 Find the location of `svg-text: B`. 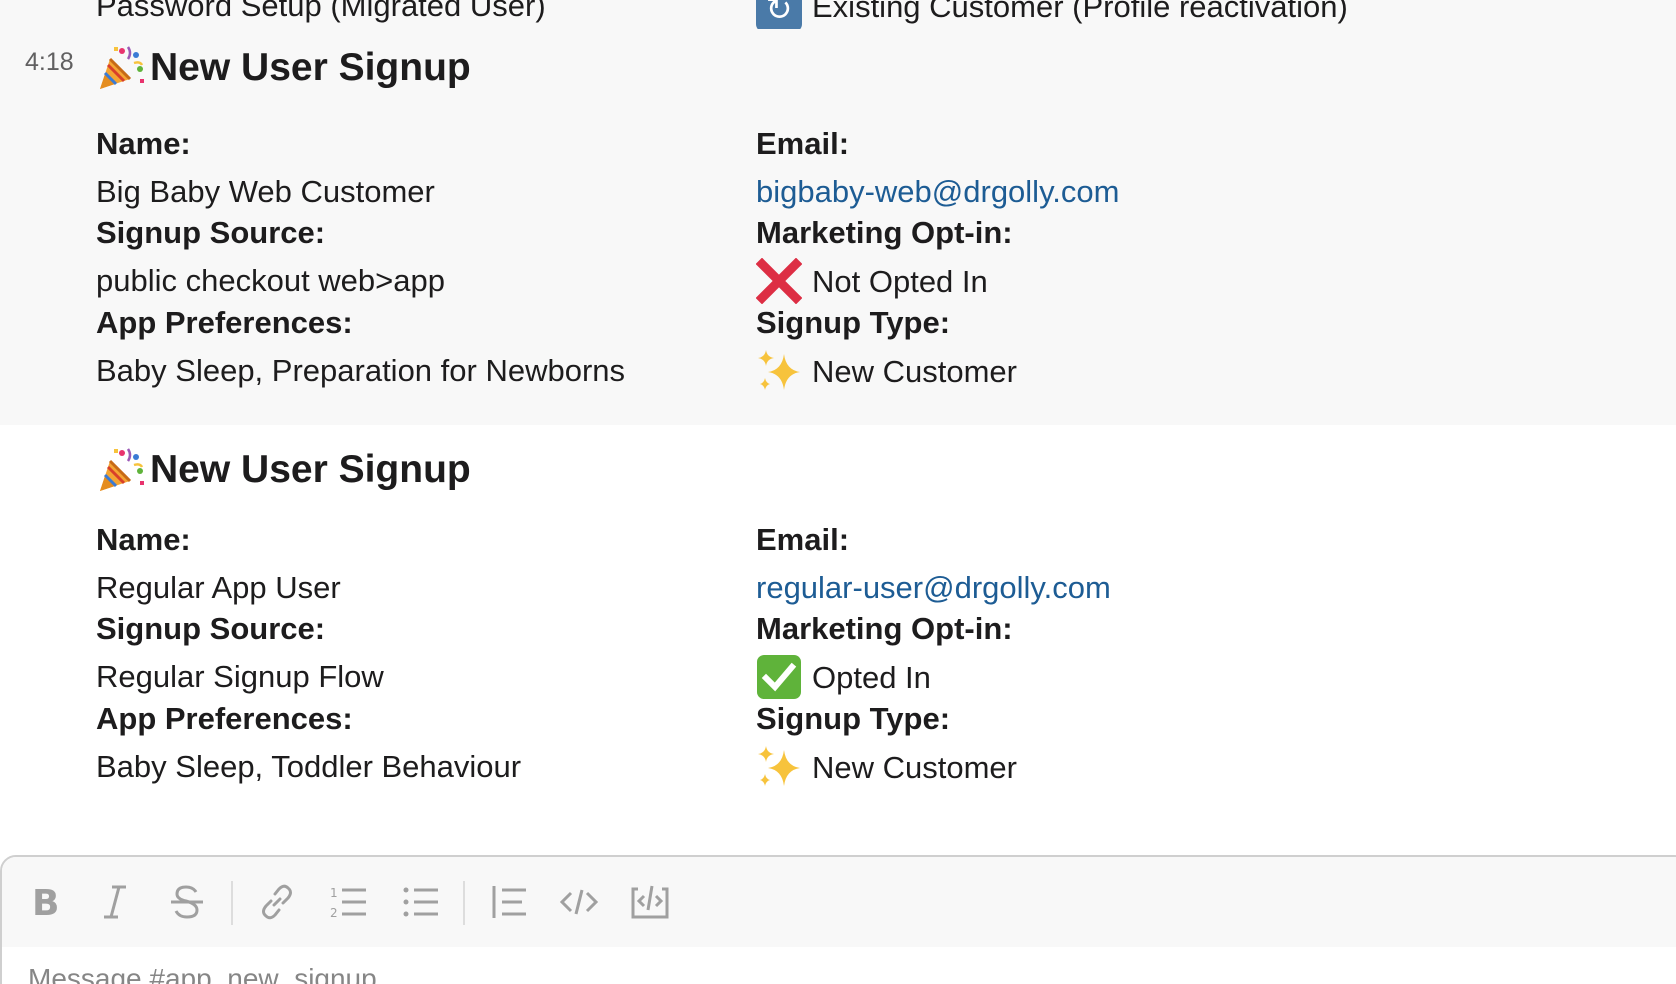

svg-text: B is located at coordinates (45, 902).